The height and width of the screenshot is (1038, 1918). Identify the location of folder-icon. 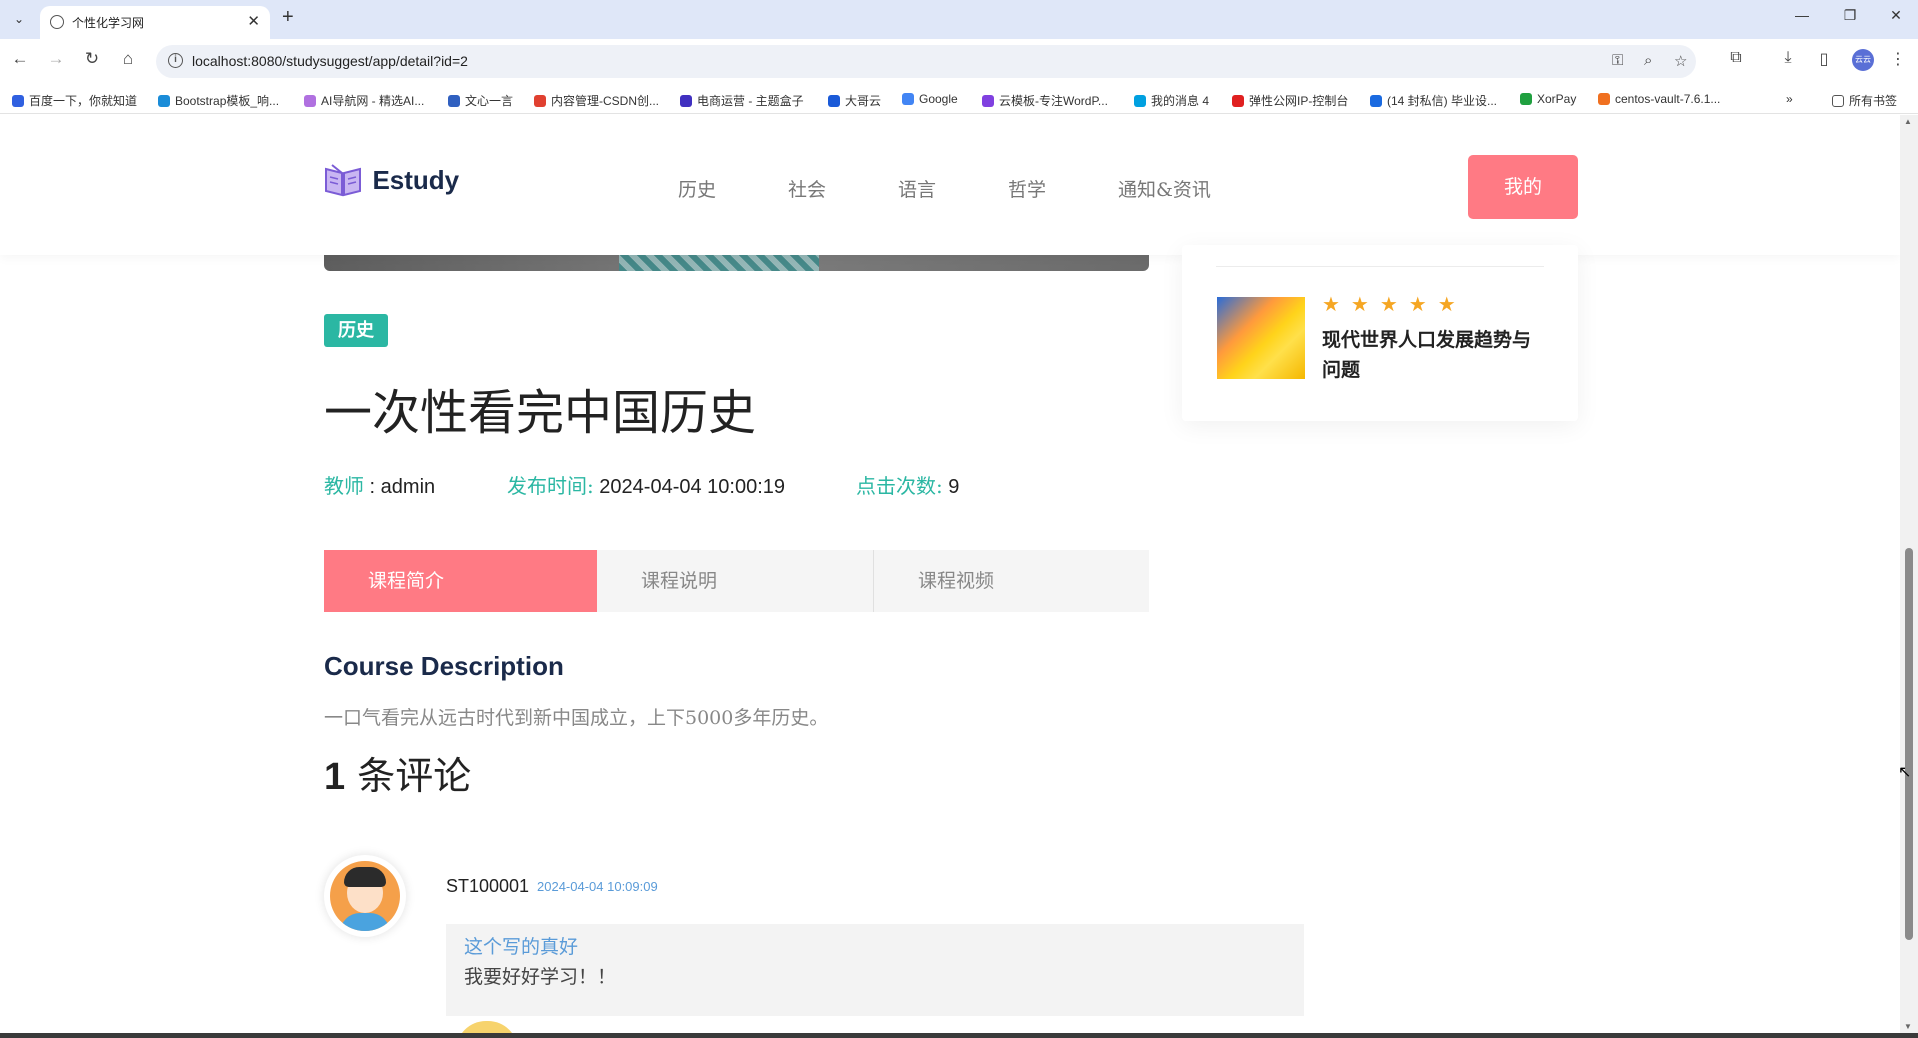
(1838, 101).